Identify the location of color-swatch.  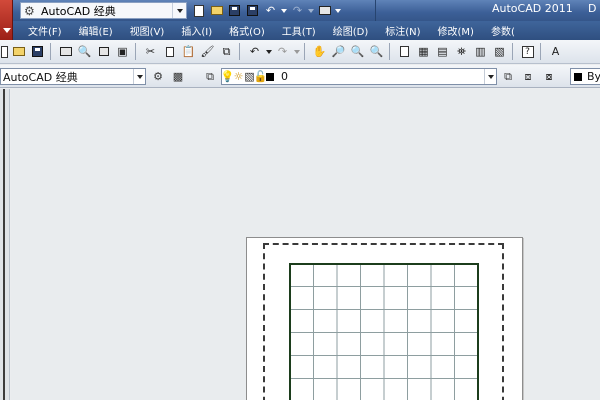
(578, 76).